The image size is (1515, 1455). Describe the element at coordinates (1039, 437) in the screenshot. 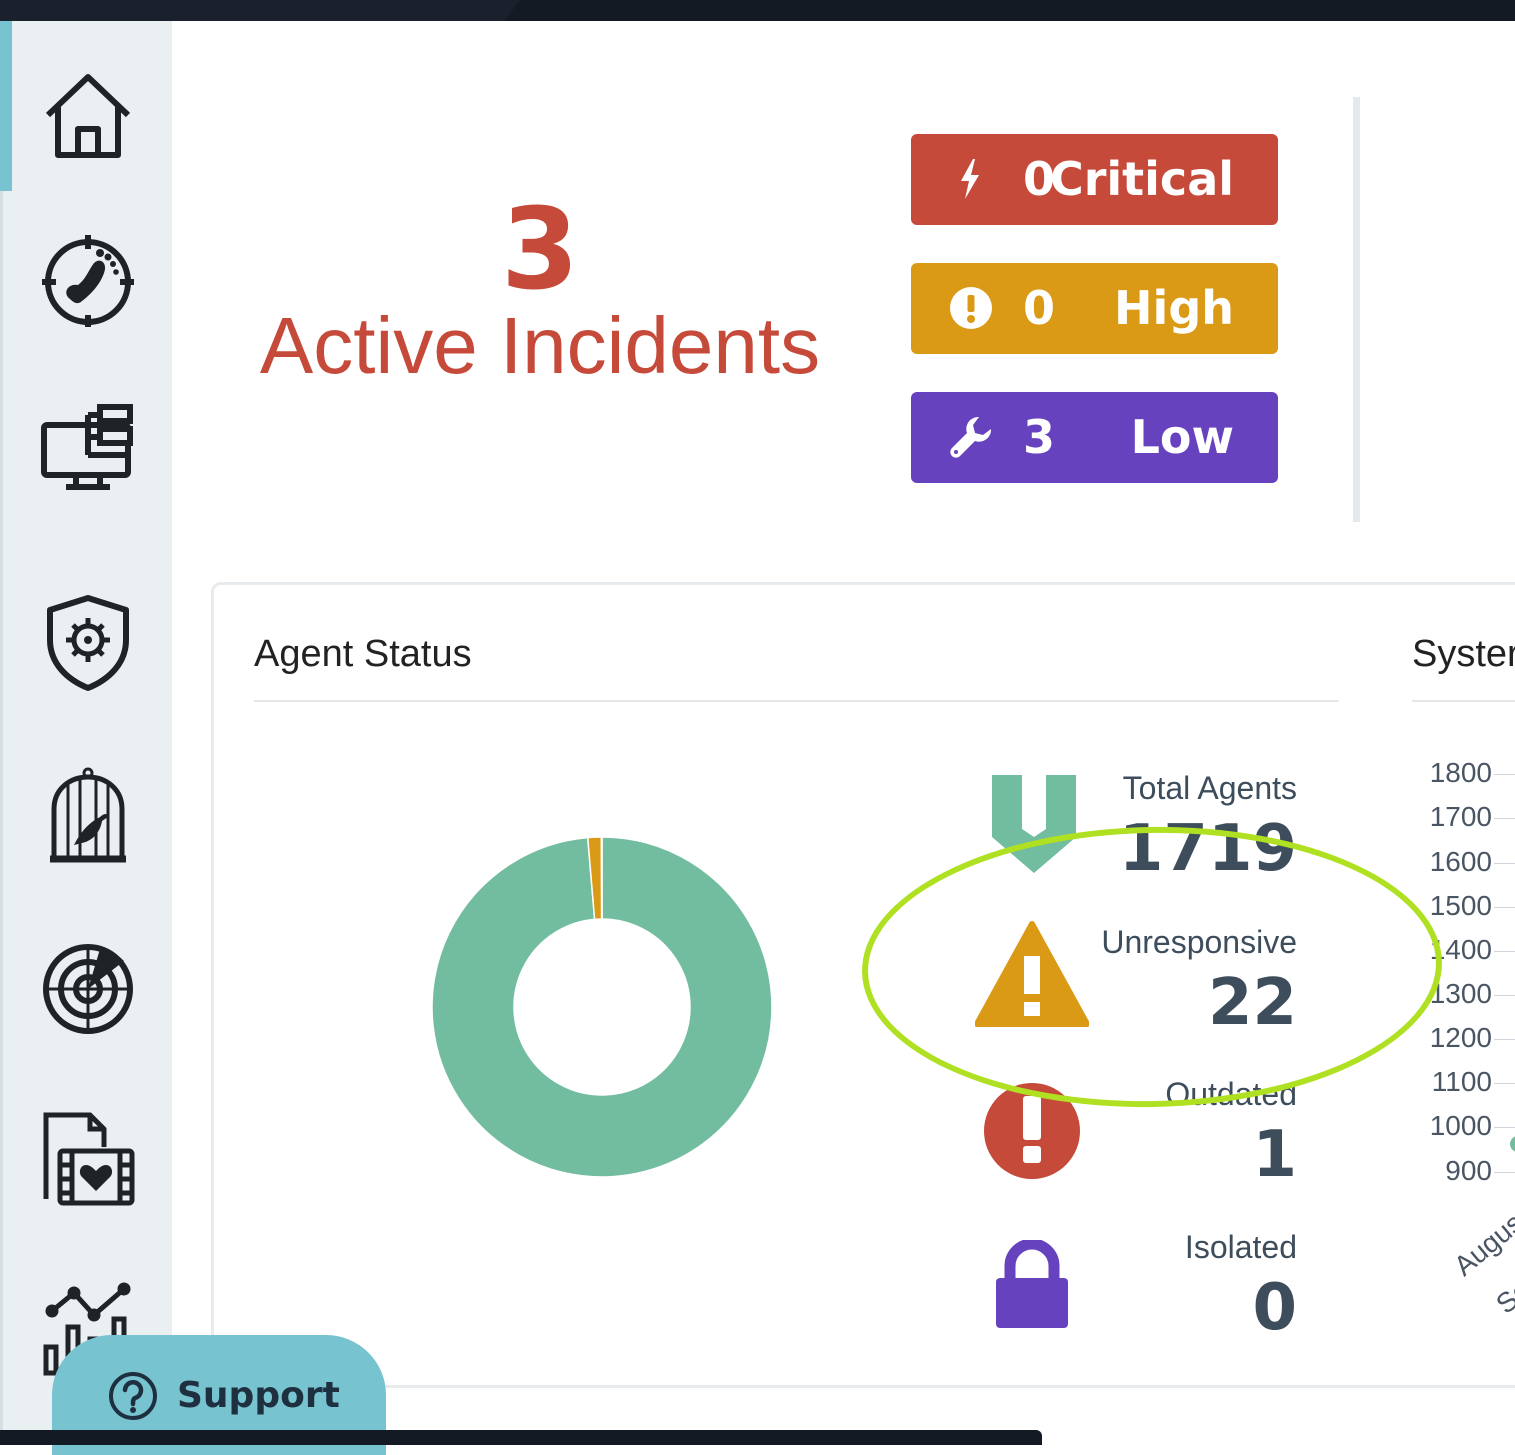

I see `low-count: 3` at that location.